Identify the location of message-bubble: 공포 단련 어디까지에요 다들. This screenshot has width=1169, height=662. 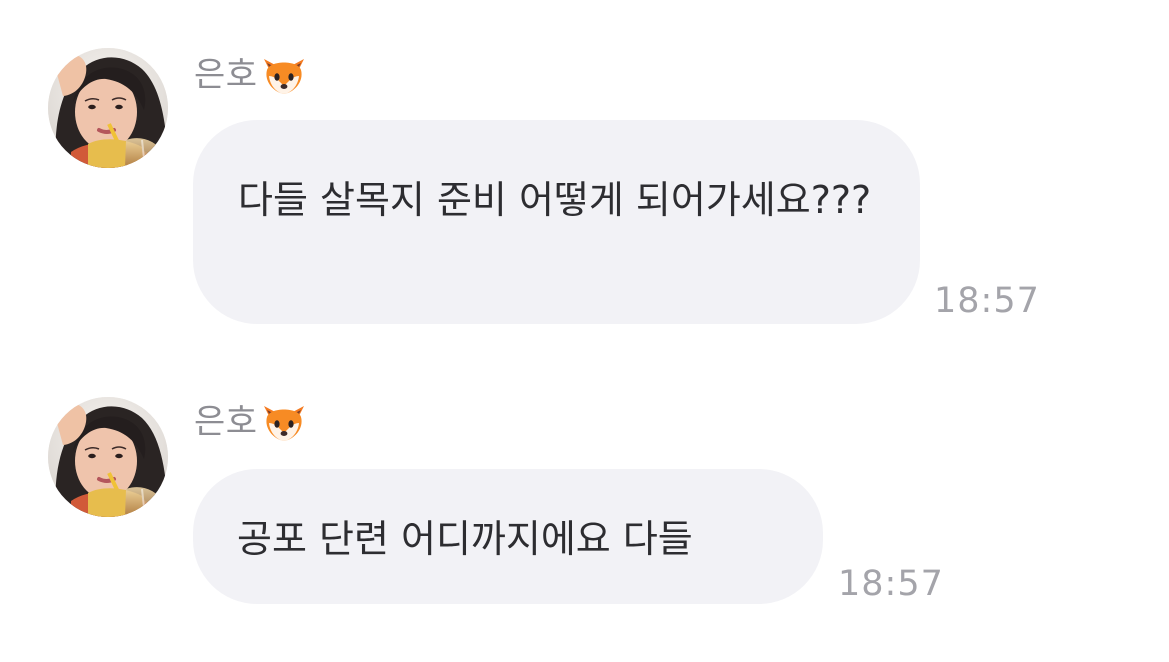
(508, 536).